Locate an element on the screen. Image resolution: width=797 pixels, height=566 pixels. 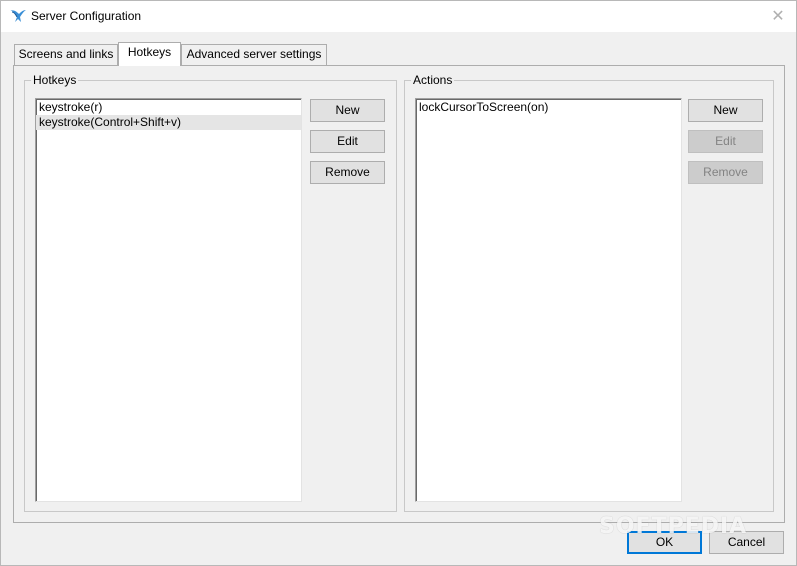
hotkey-list-item-selected: keystroke(Control+Shift+v) is located at coordinates (168, 122).